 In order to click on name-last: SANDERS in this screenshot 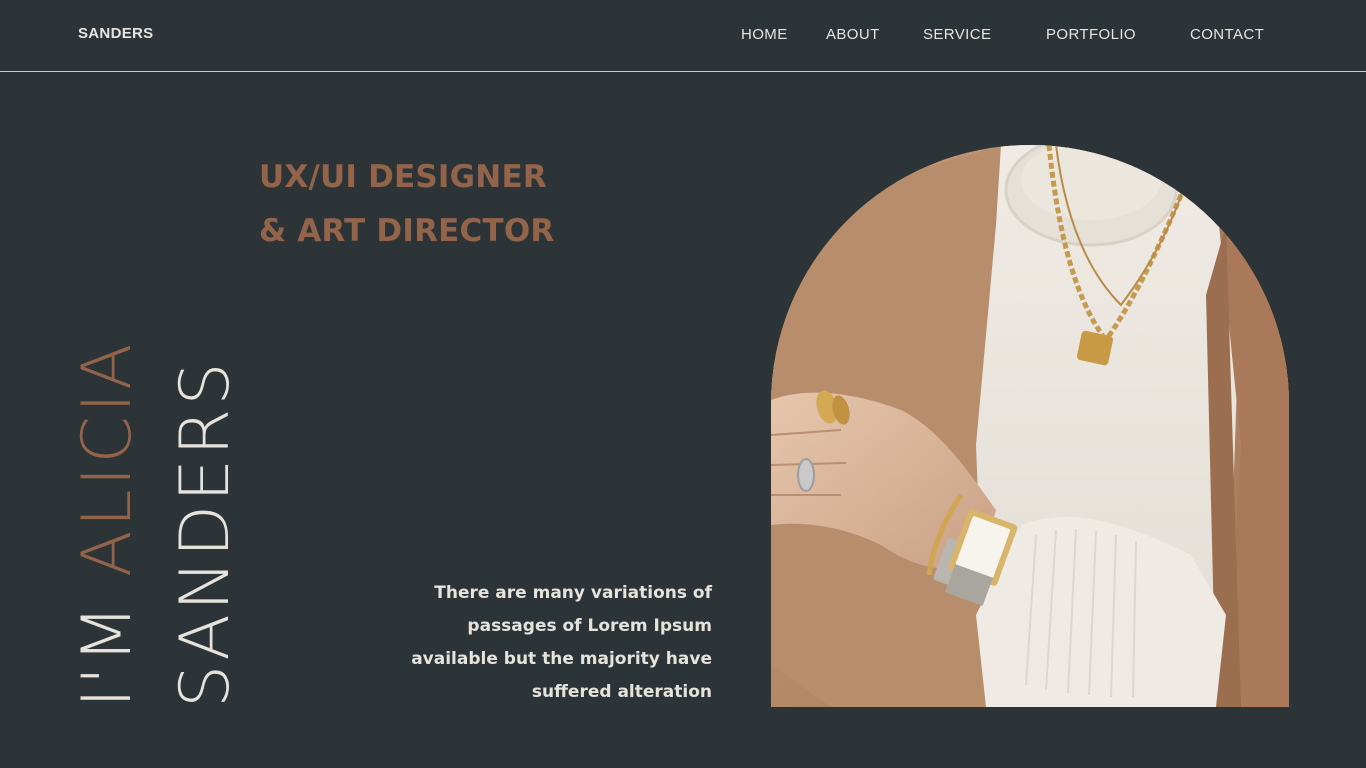, I will do `click(205, 533)`.